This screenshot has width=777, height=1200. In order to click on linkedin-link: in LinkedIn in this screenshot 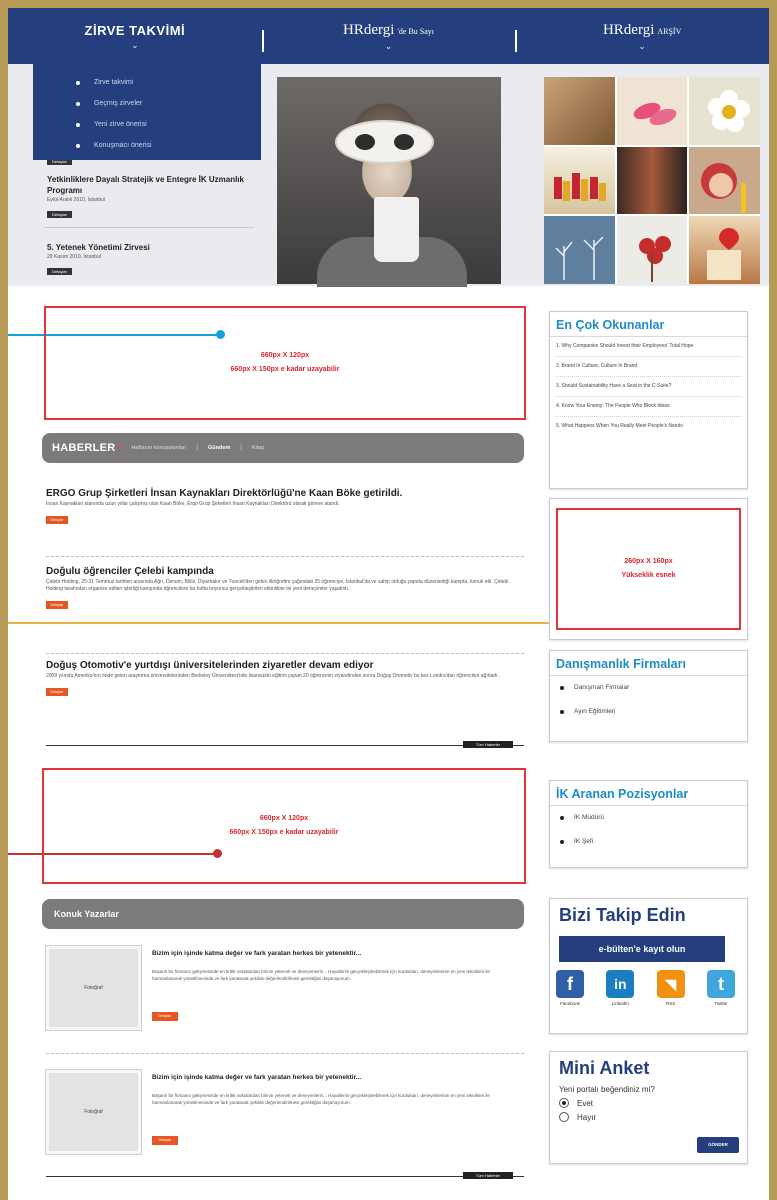, I will do `click(620, 988)`.